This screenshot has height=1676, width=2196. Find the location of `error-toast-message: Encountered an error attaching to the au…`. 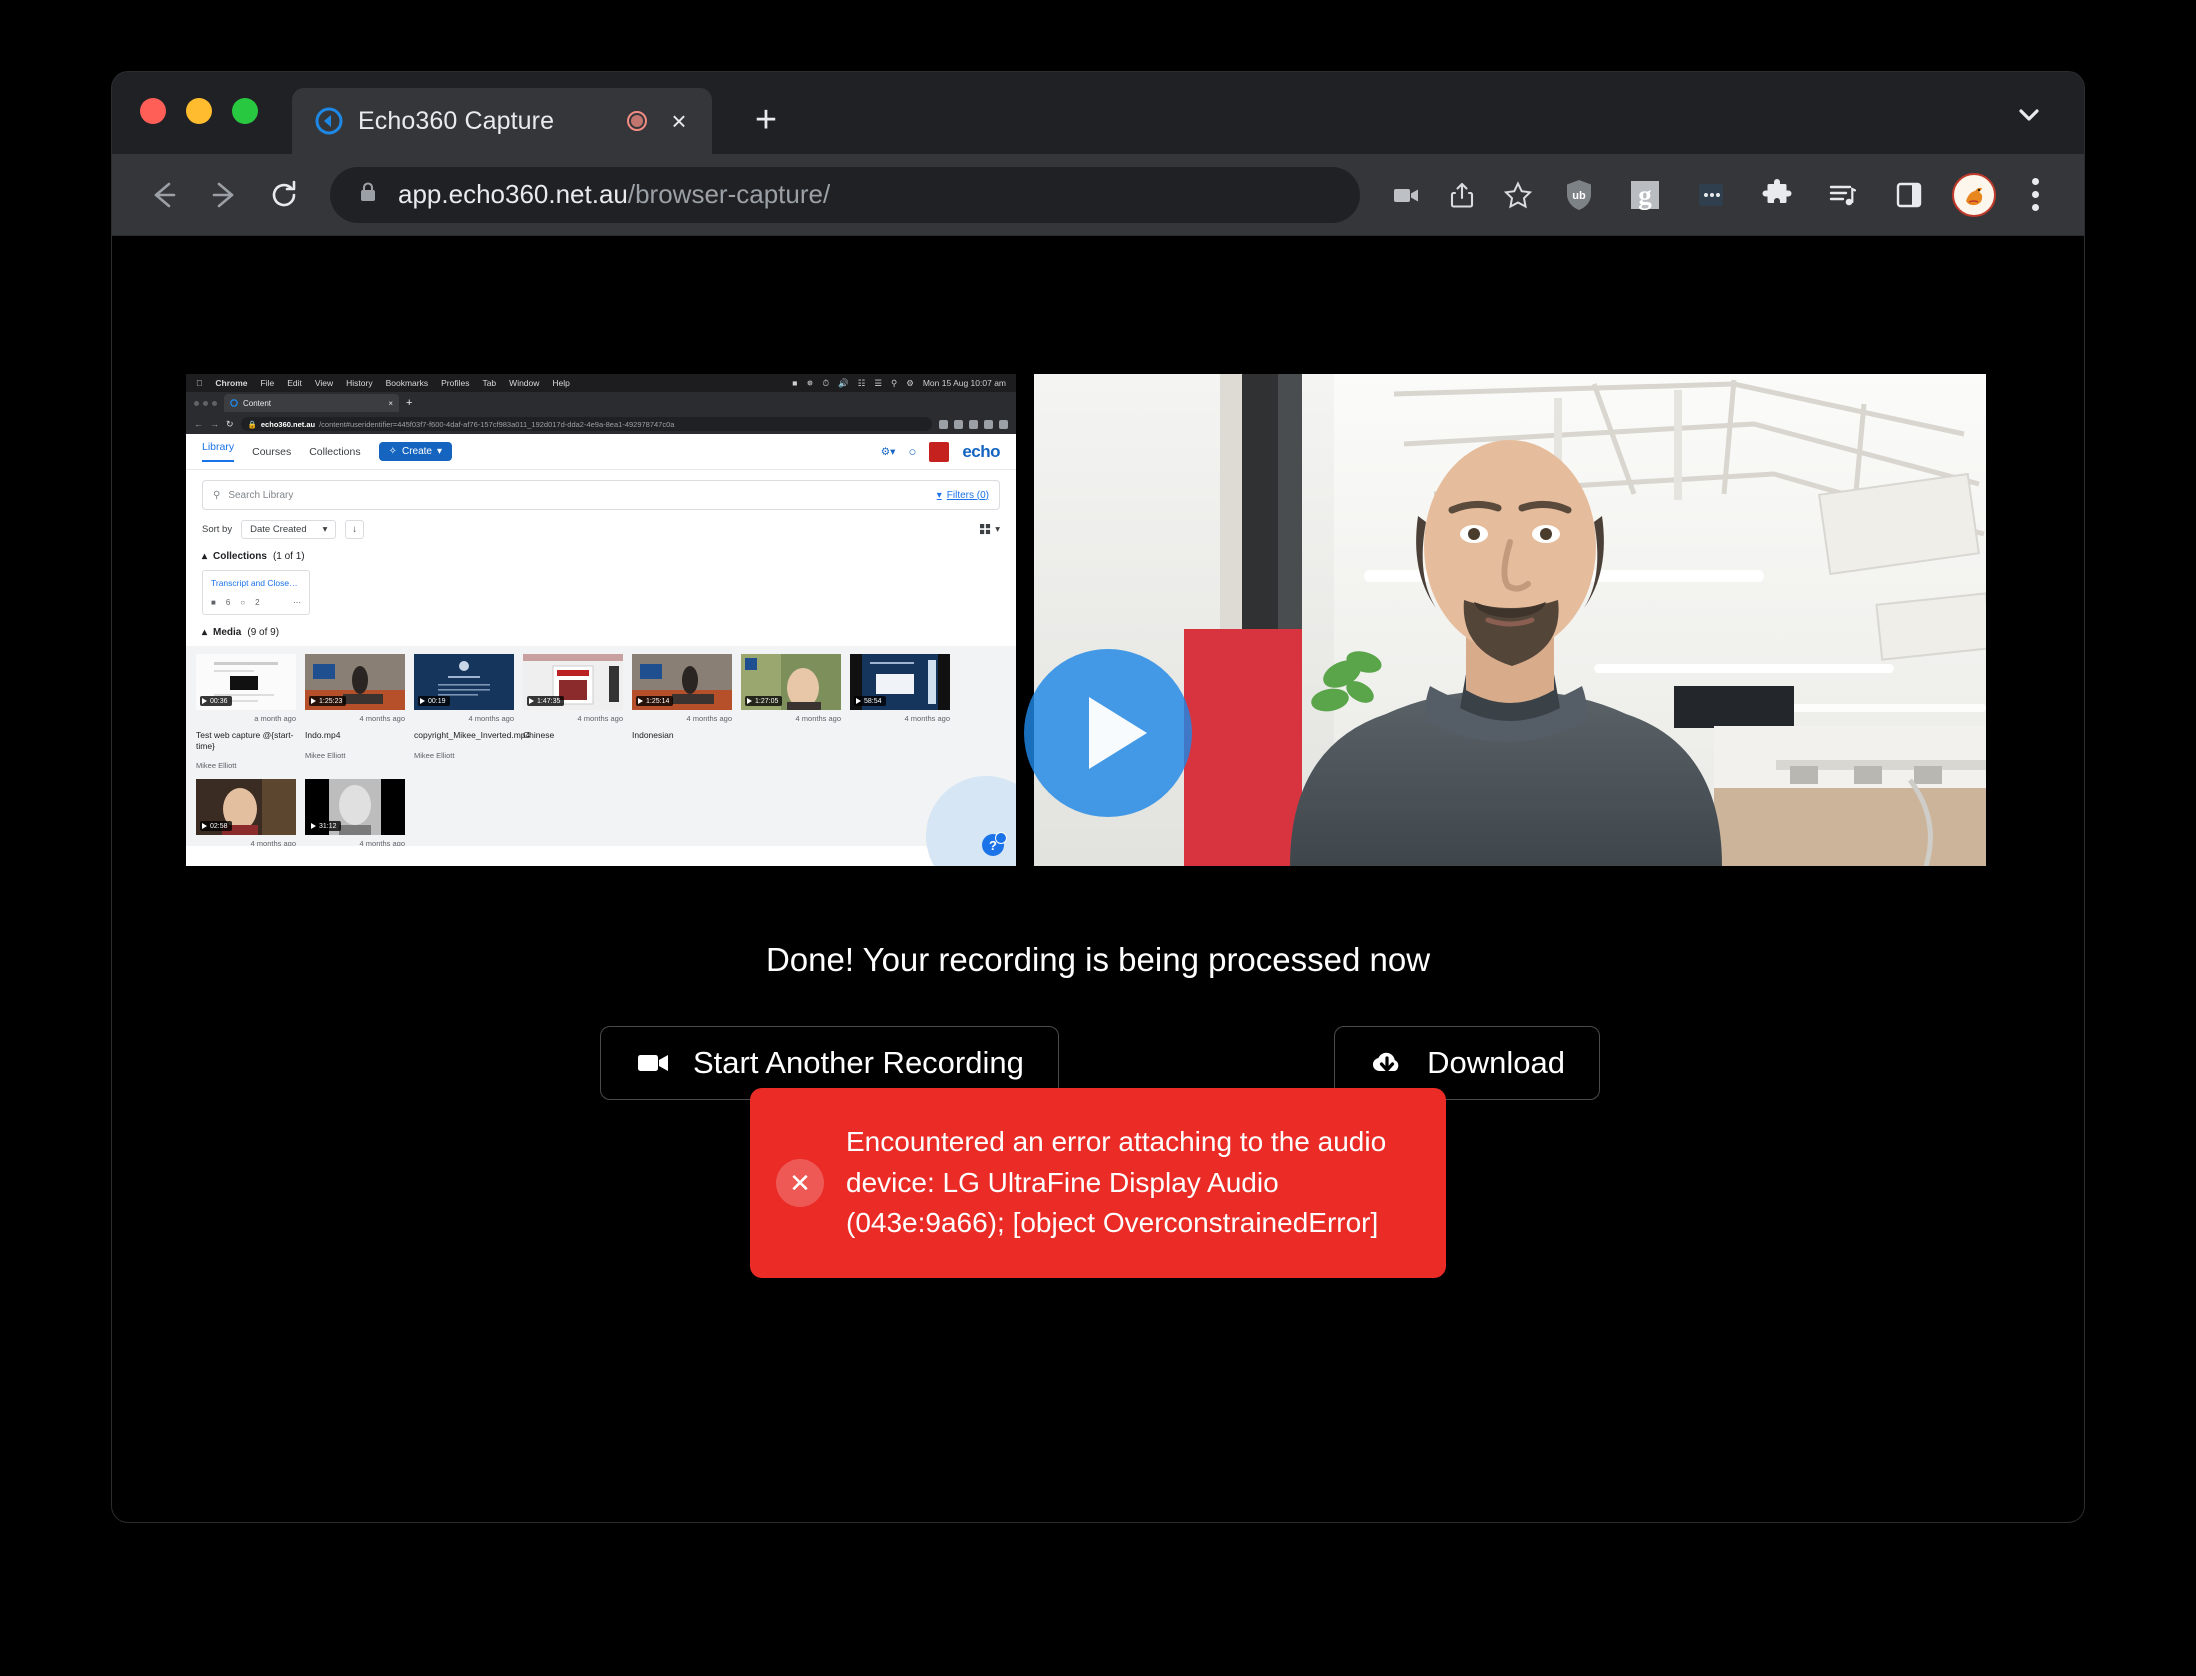

error-toast-message: Encountered an error attaching to the au… is located at coordinates (1116, 1182).